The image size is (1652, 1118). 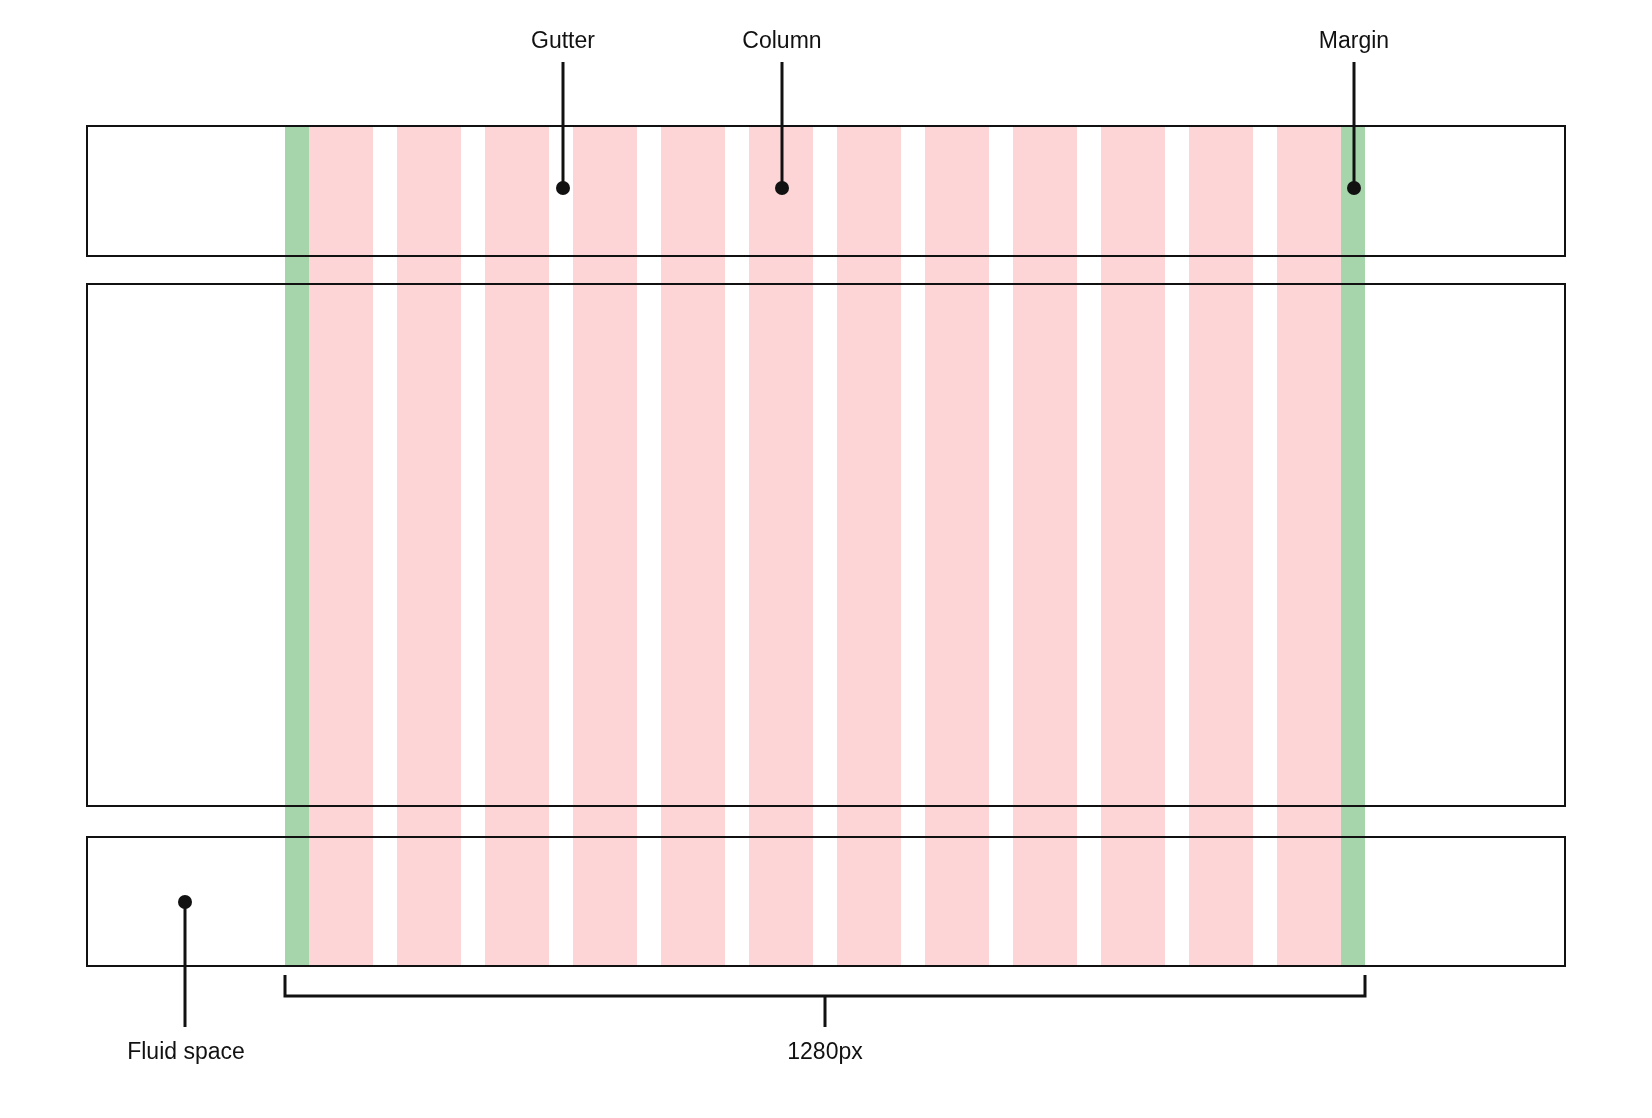 What do you see at coordinates (1354, 40) in the screenshot?
I see `callout-label: Margin` at bounding box center [1354, 40].